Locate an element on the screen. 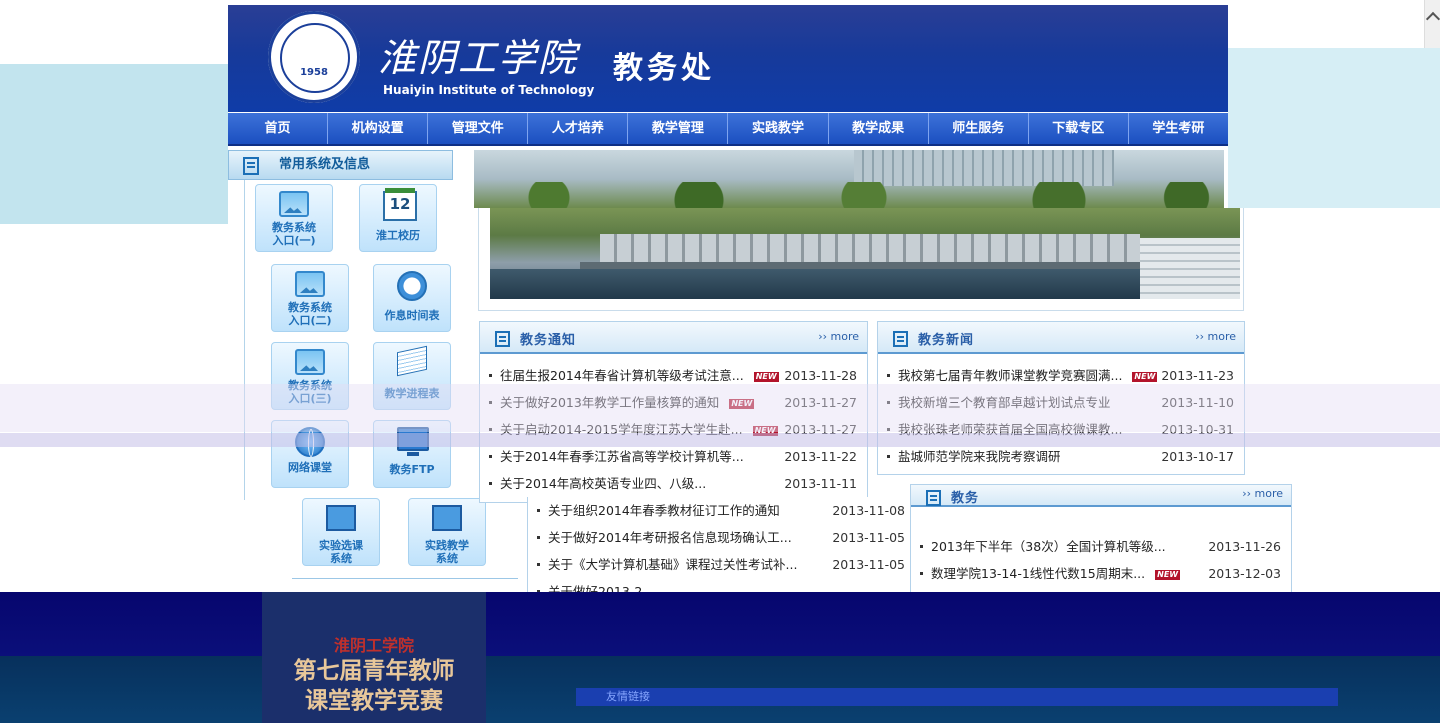 This screenshot has height=723, width=1440. list-item: 关于2014年高校英语专业四、八级... 2013-11-11 is located at coordinates (673, 483).